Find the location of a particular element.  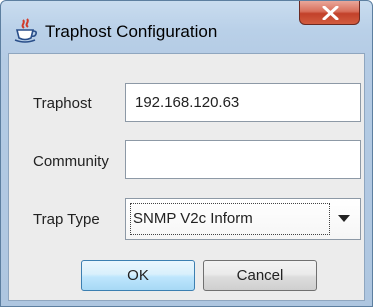

traphost-label: Traphost is located at coordinates (62, 103).